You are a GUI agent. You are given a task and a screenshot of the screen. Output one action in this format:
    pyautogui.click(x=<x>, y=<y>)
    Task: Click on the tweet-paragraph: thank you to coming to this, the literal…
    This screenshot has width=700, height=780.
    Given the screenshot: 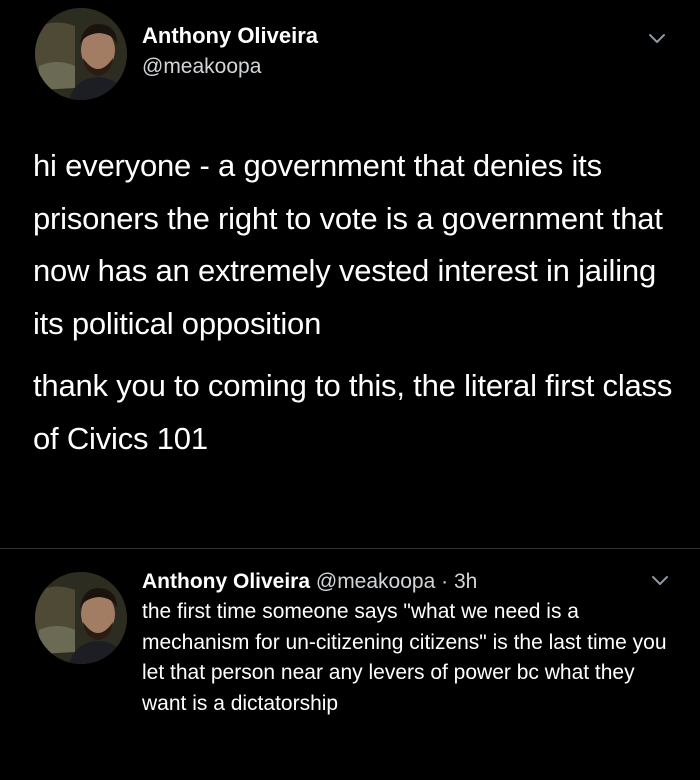 What is the action you would take?
    pyautogui.click(x=353, y=412)
    